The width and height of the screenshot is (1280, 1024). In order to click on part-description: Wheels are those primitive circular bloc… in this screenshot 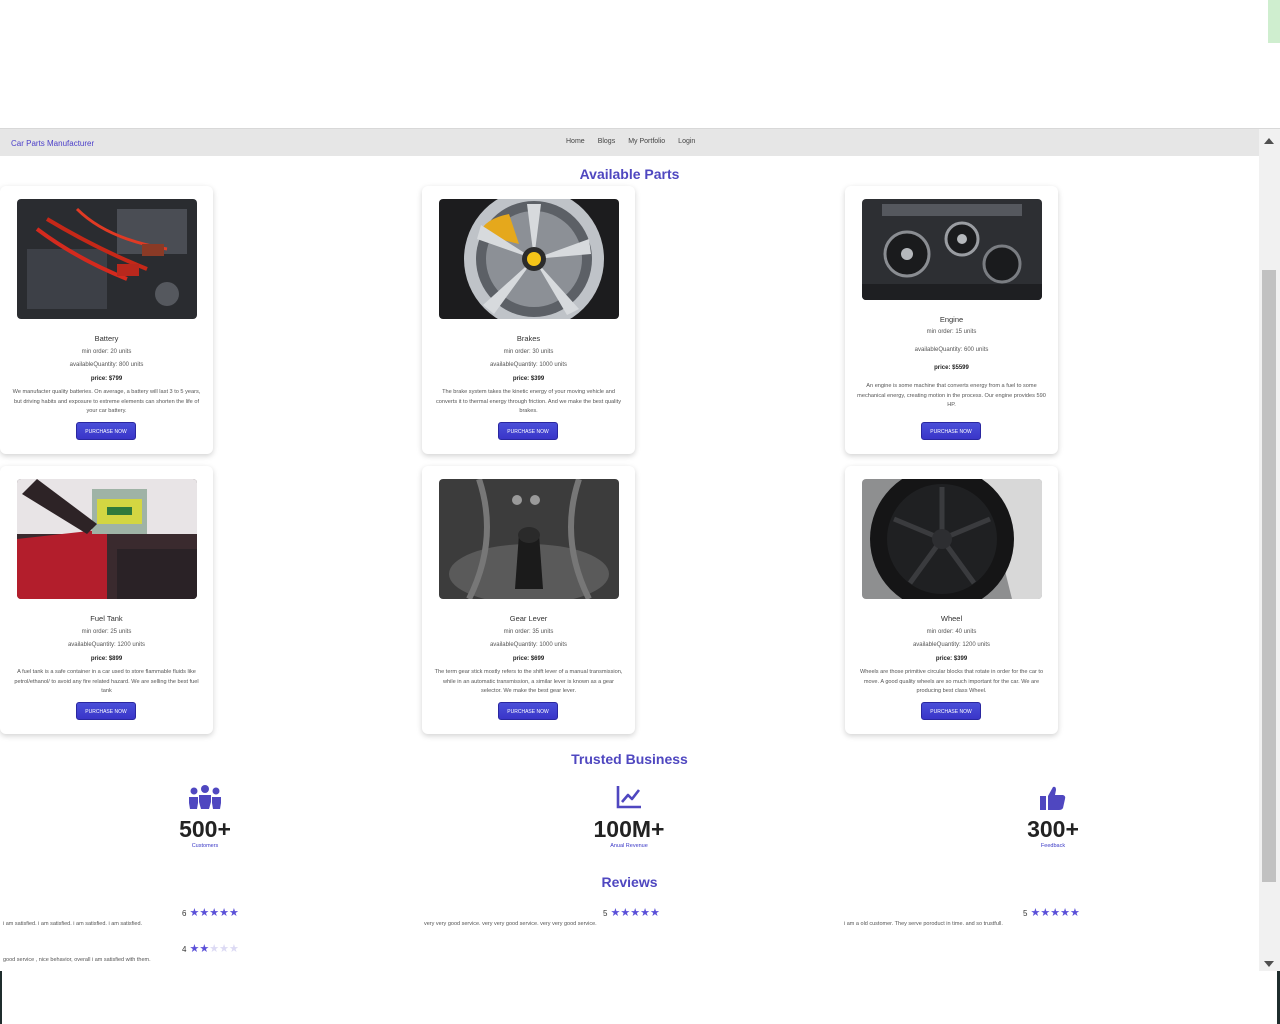, I will do `click(951, 681)`.